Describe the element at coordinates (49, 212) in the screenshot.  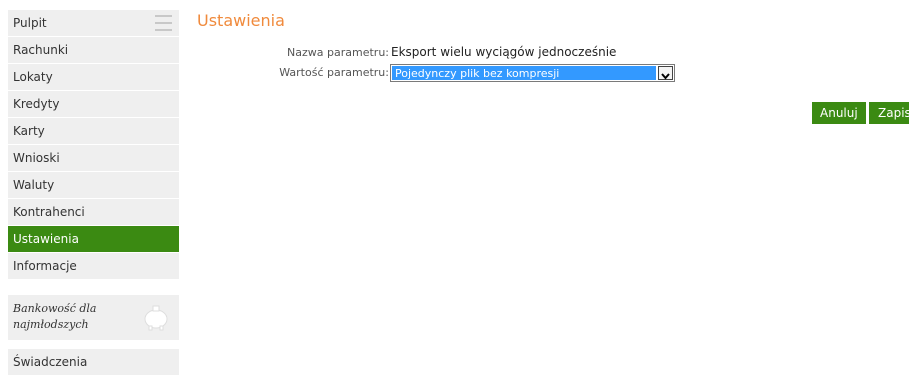
I see `sidebar-item-label: Kontrahenci` at that location.